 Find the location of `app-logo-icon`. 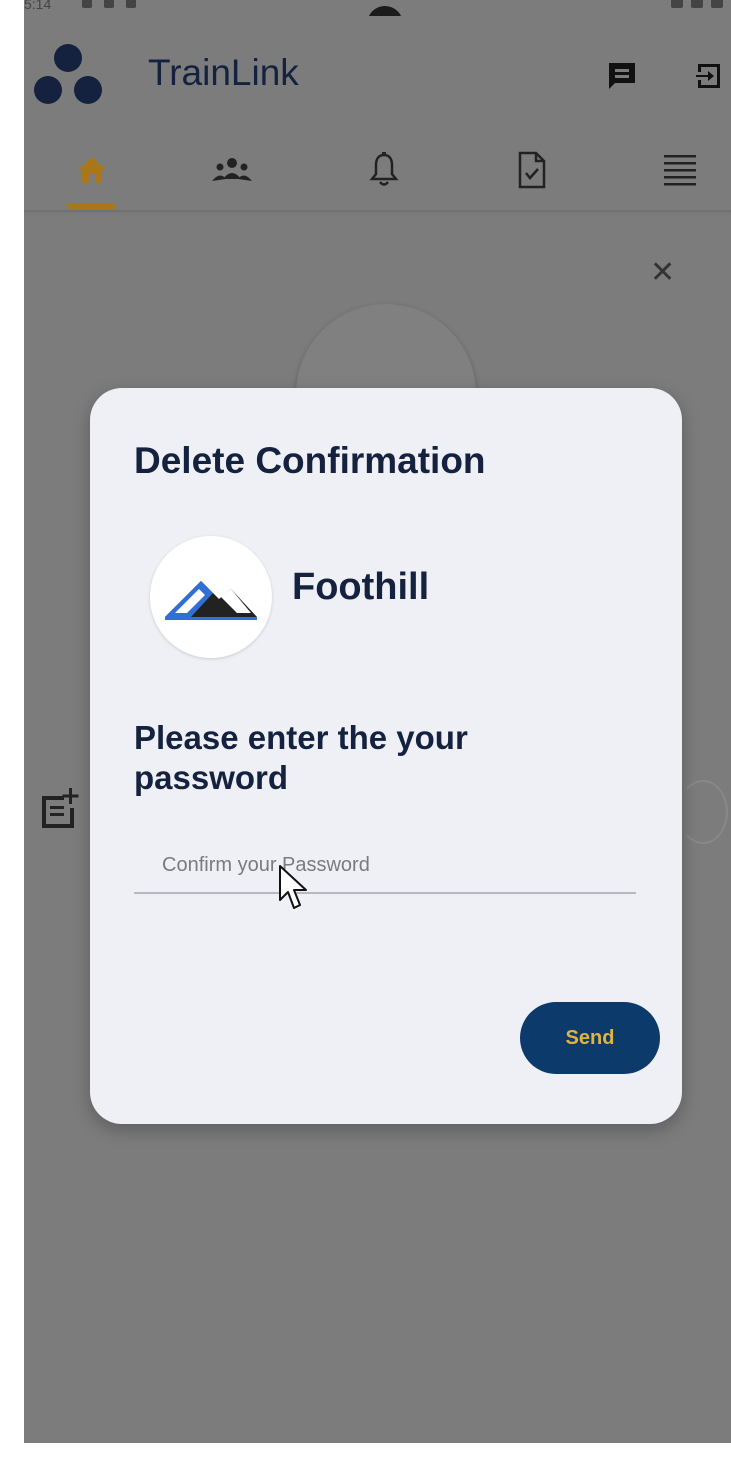

app-logo-icon is located at coordinates (68, 74).